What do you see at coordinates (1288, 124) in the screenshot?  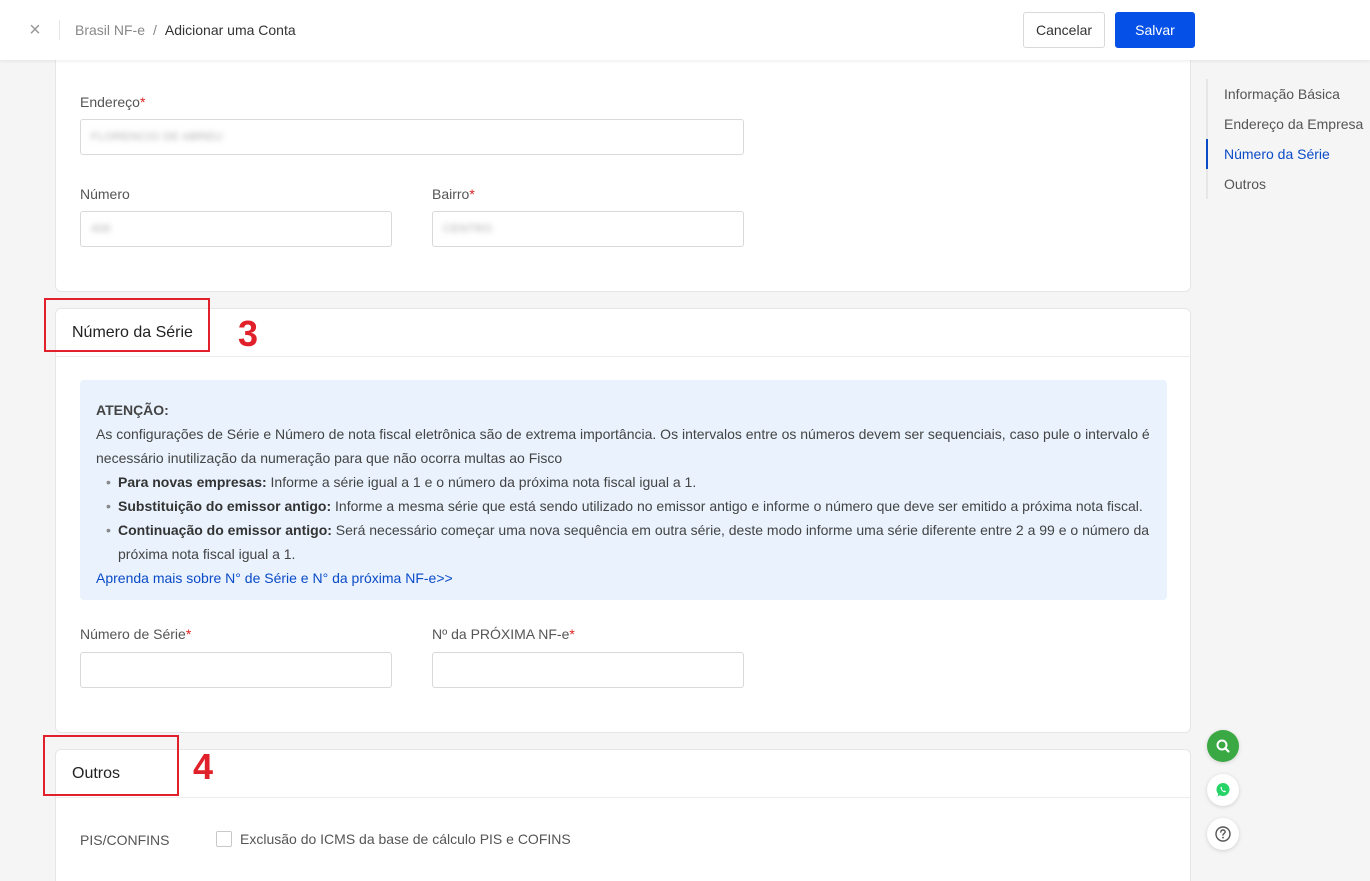 I see `nav-item-endereco-empresa: Endereço da Empresa` at bounding box center [1288, 124].